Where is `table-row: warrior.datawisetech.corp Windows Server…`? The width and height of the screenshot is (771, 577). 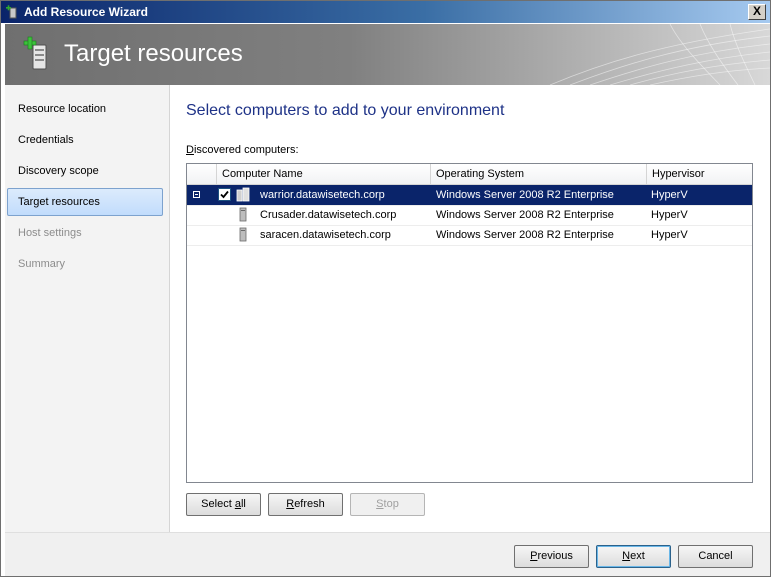 table-row: warrior.datawisetech.corp Windows Server… is located at coordinates (469, 195).